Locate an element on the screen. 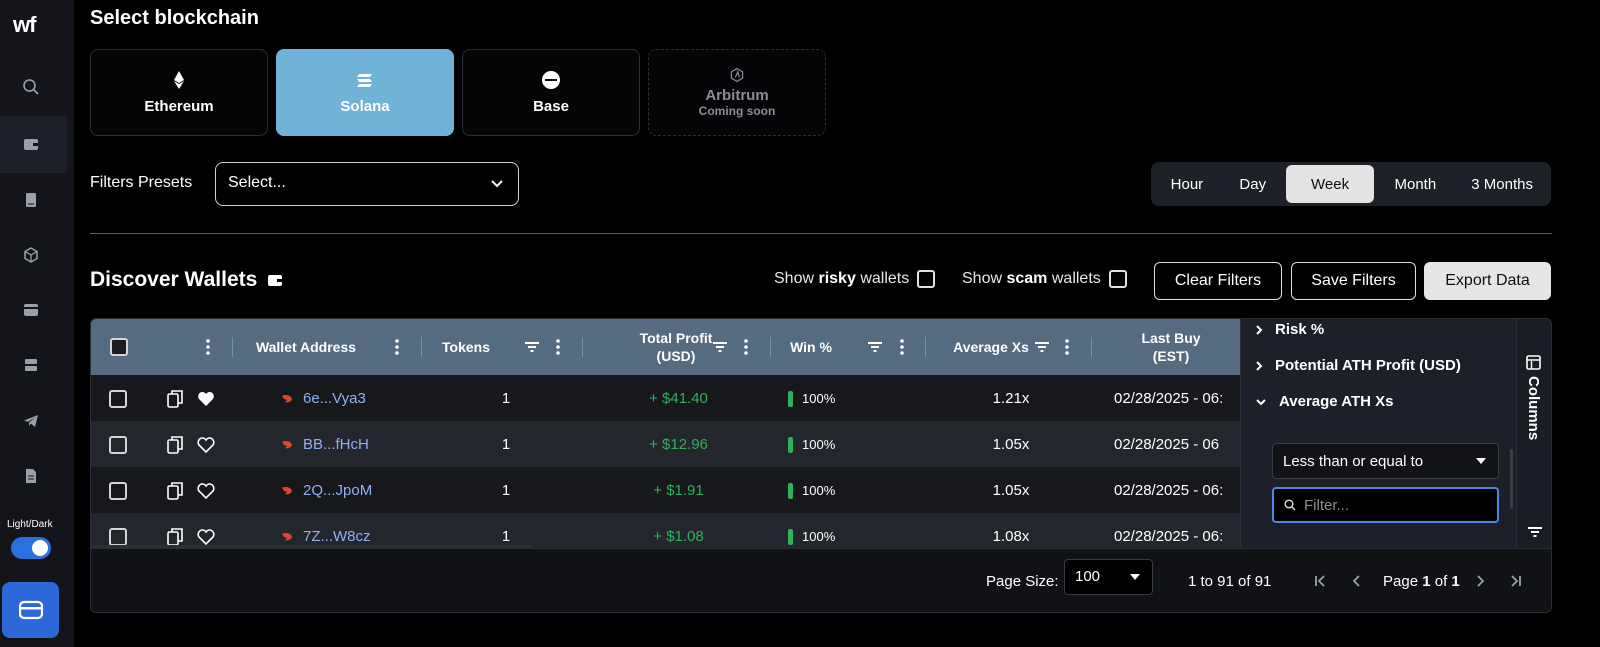 The image size is (1600, 647). card-icon is located at coordinates (31, 310).